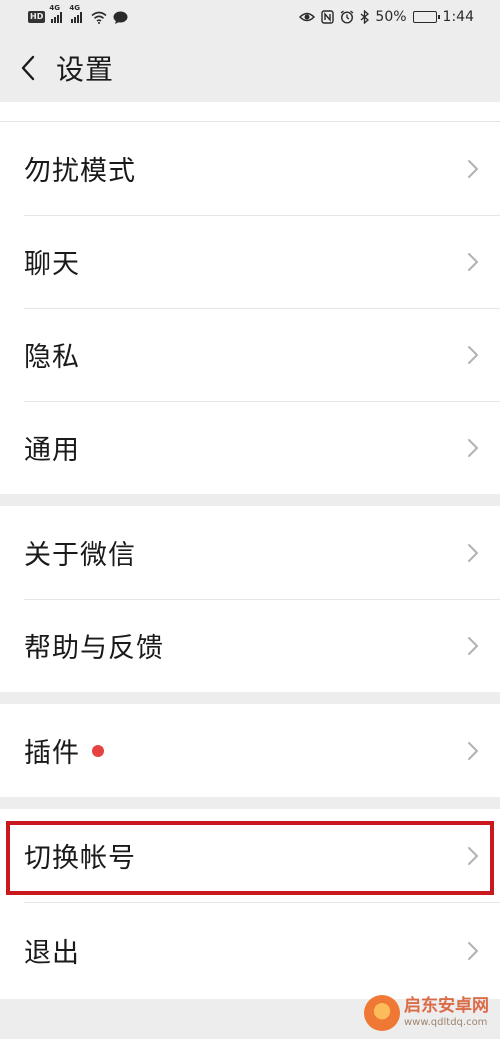  What do you see at coordinates (94, 648) in the screenshot?
I see `settings-item-label: 帮助与反馈` at bounding box center [94, 648].